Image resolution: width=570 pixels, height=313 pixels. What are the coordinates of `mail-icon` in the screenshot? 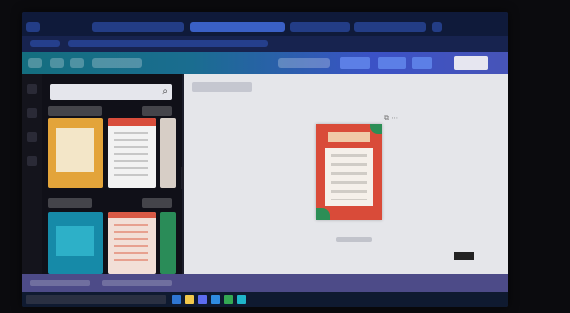 It's located at (215, 299).